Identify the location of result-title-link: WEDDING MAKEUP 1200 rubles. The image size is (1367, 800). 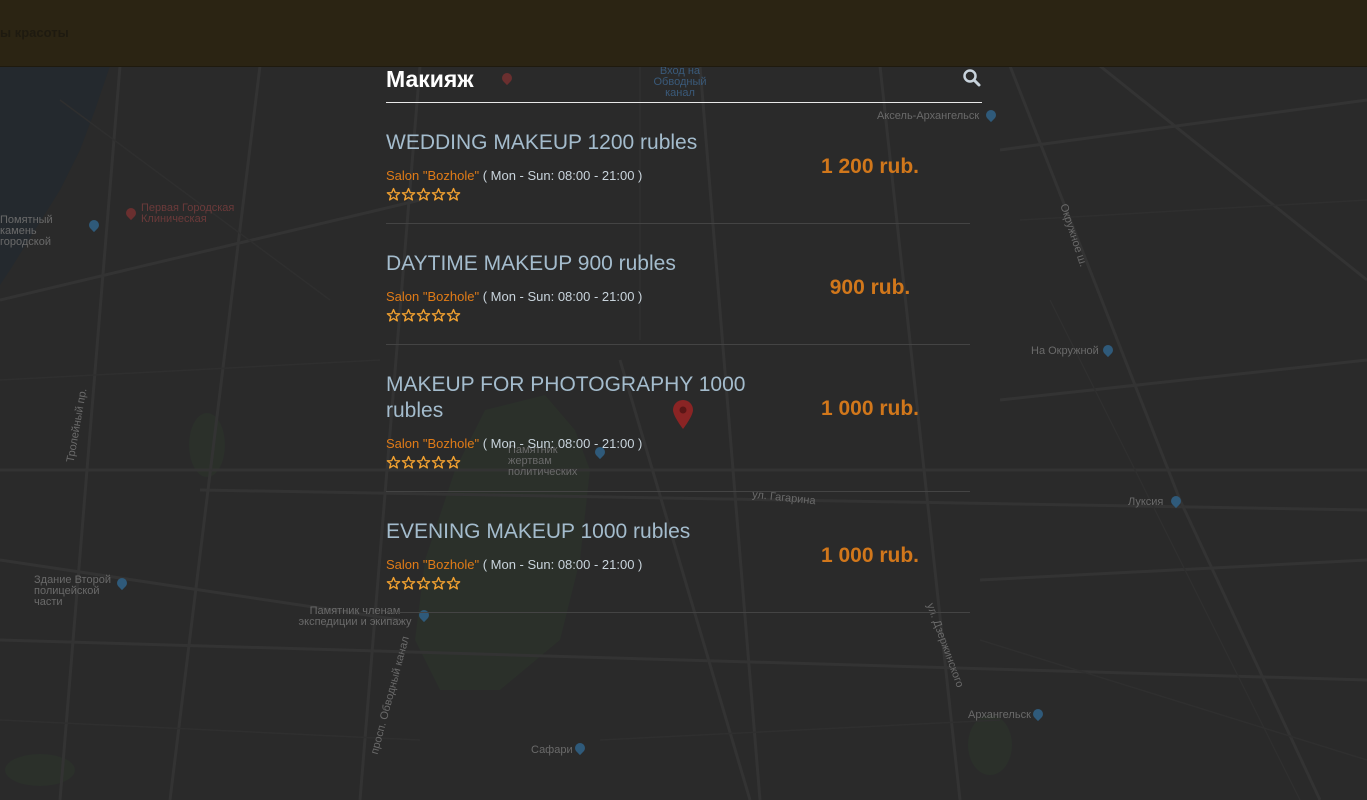
(586, 143).